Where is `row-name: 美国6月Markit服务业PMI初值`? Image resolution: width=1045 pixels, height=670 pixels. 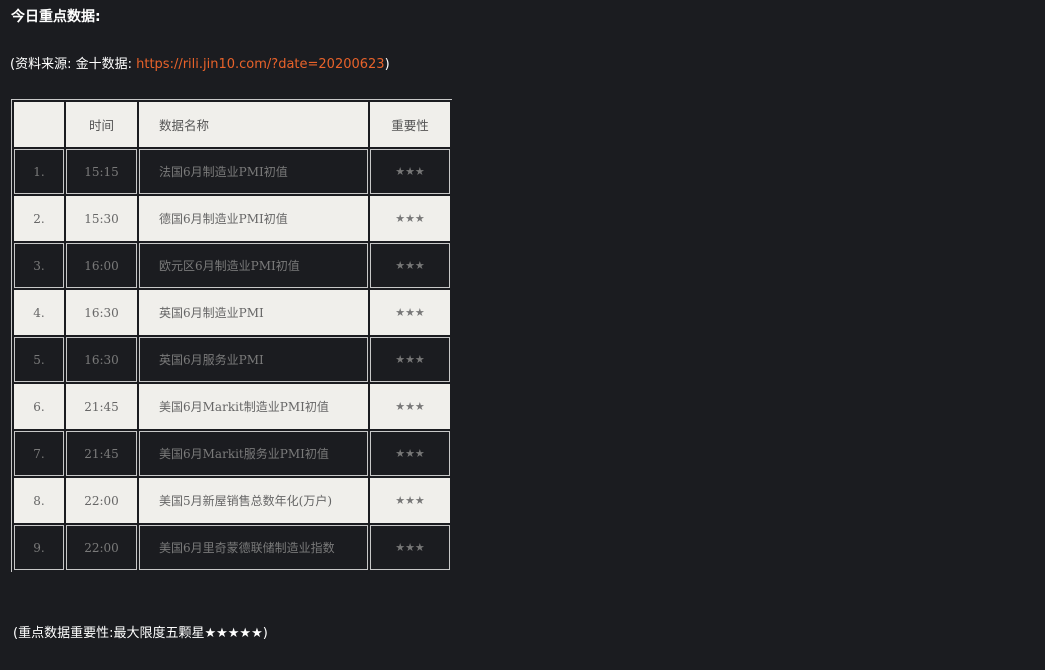 row-name: 美国6月Markit服务业PMI初值 is located at coordinates (253, 453).